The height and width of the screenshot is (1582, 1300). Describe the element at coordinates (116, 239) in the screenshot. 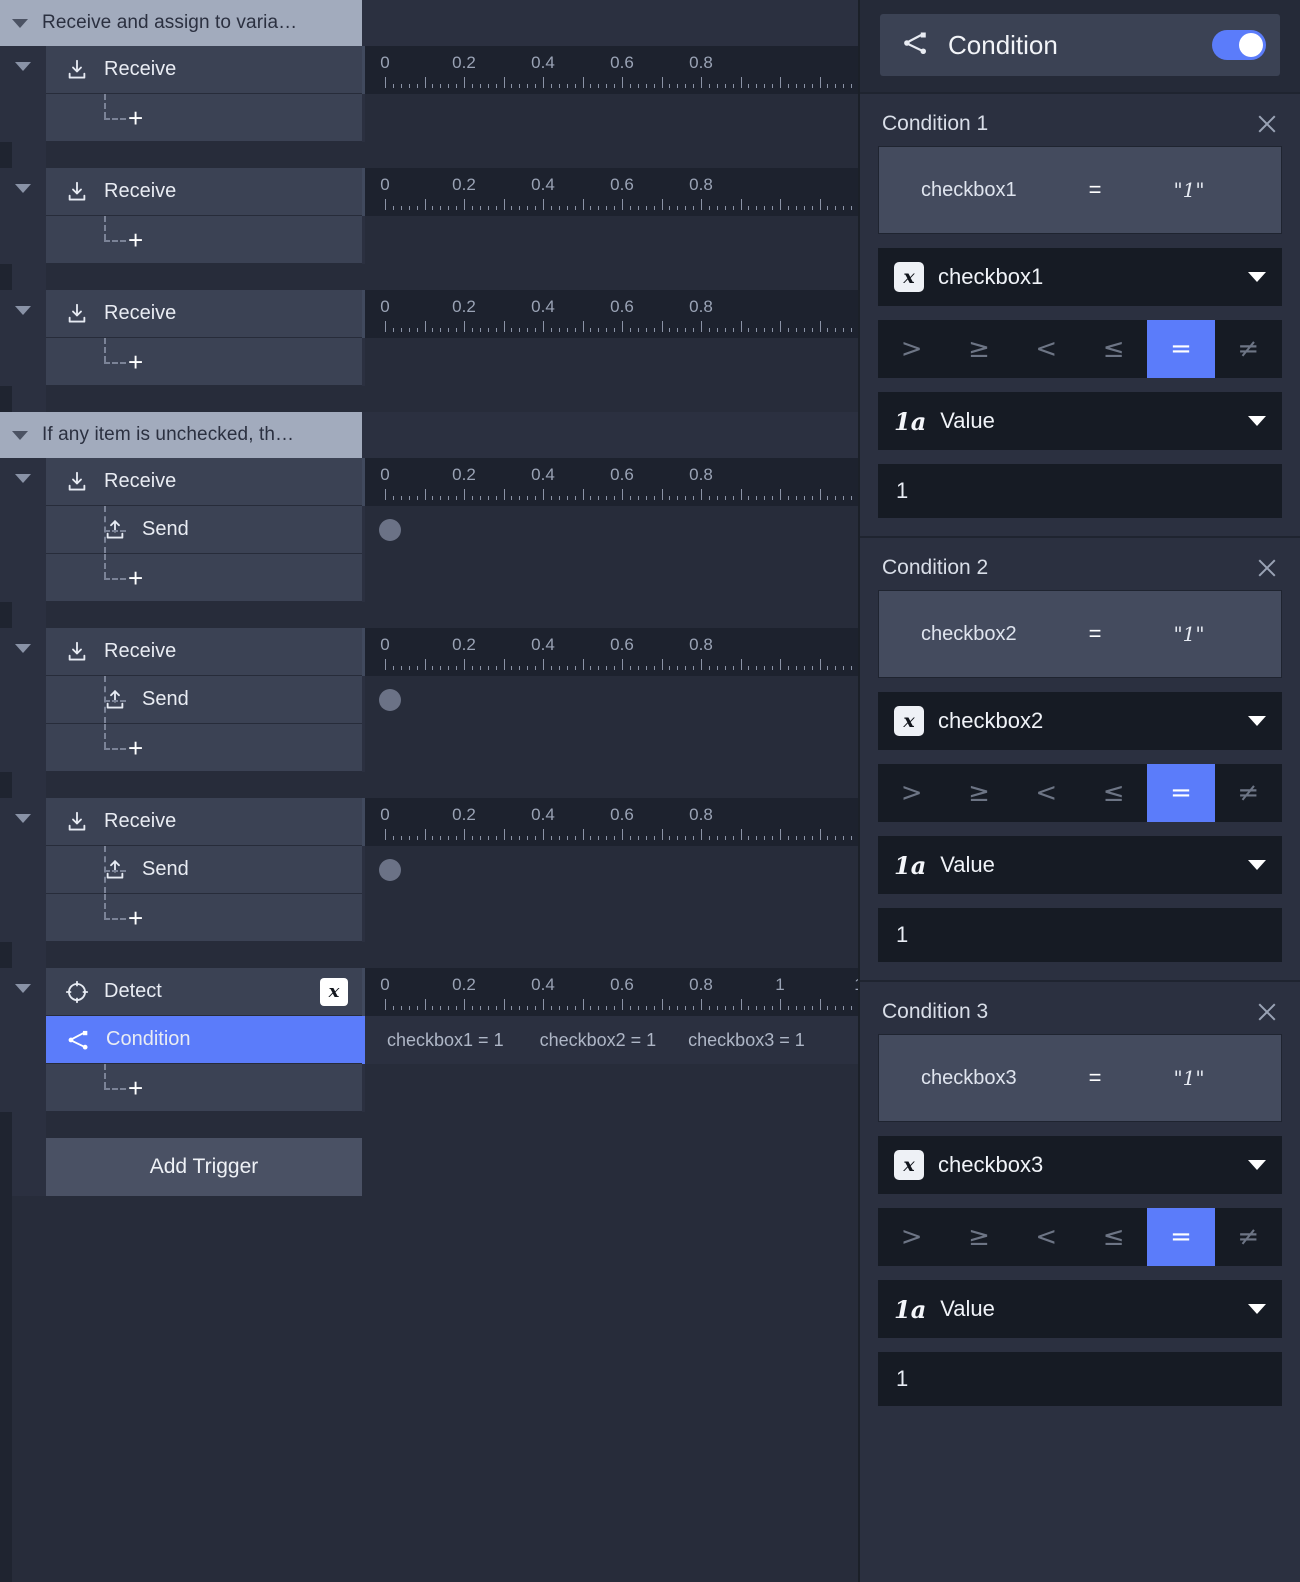

I see `tree-connector` at that location.